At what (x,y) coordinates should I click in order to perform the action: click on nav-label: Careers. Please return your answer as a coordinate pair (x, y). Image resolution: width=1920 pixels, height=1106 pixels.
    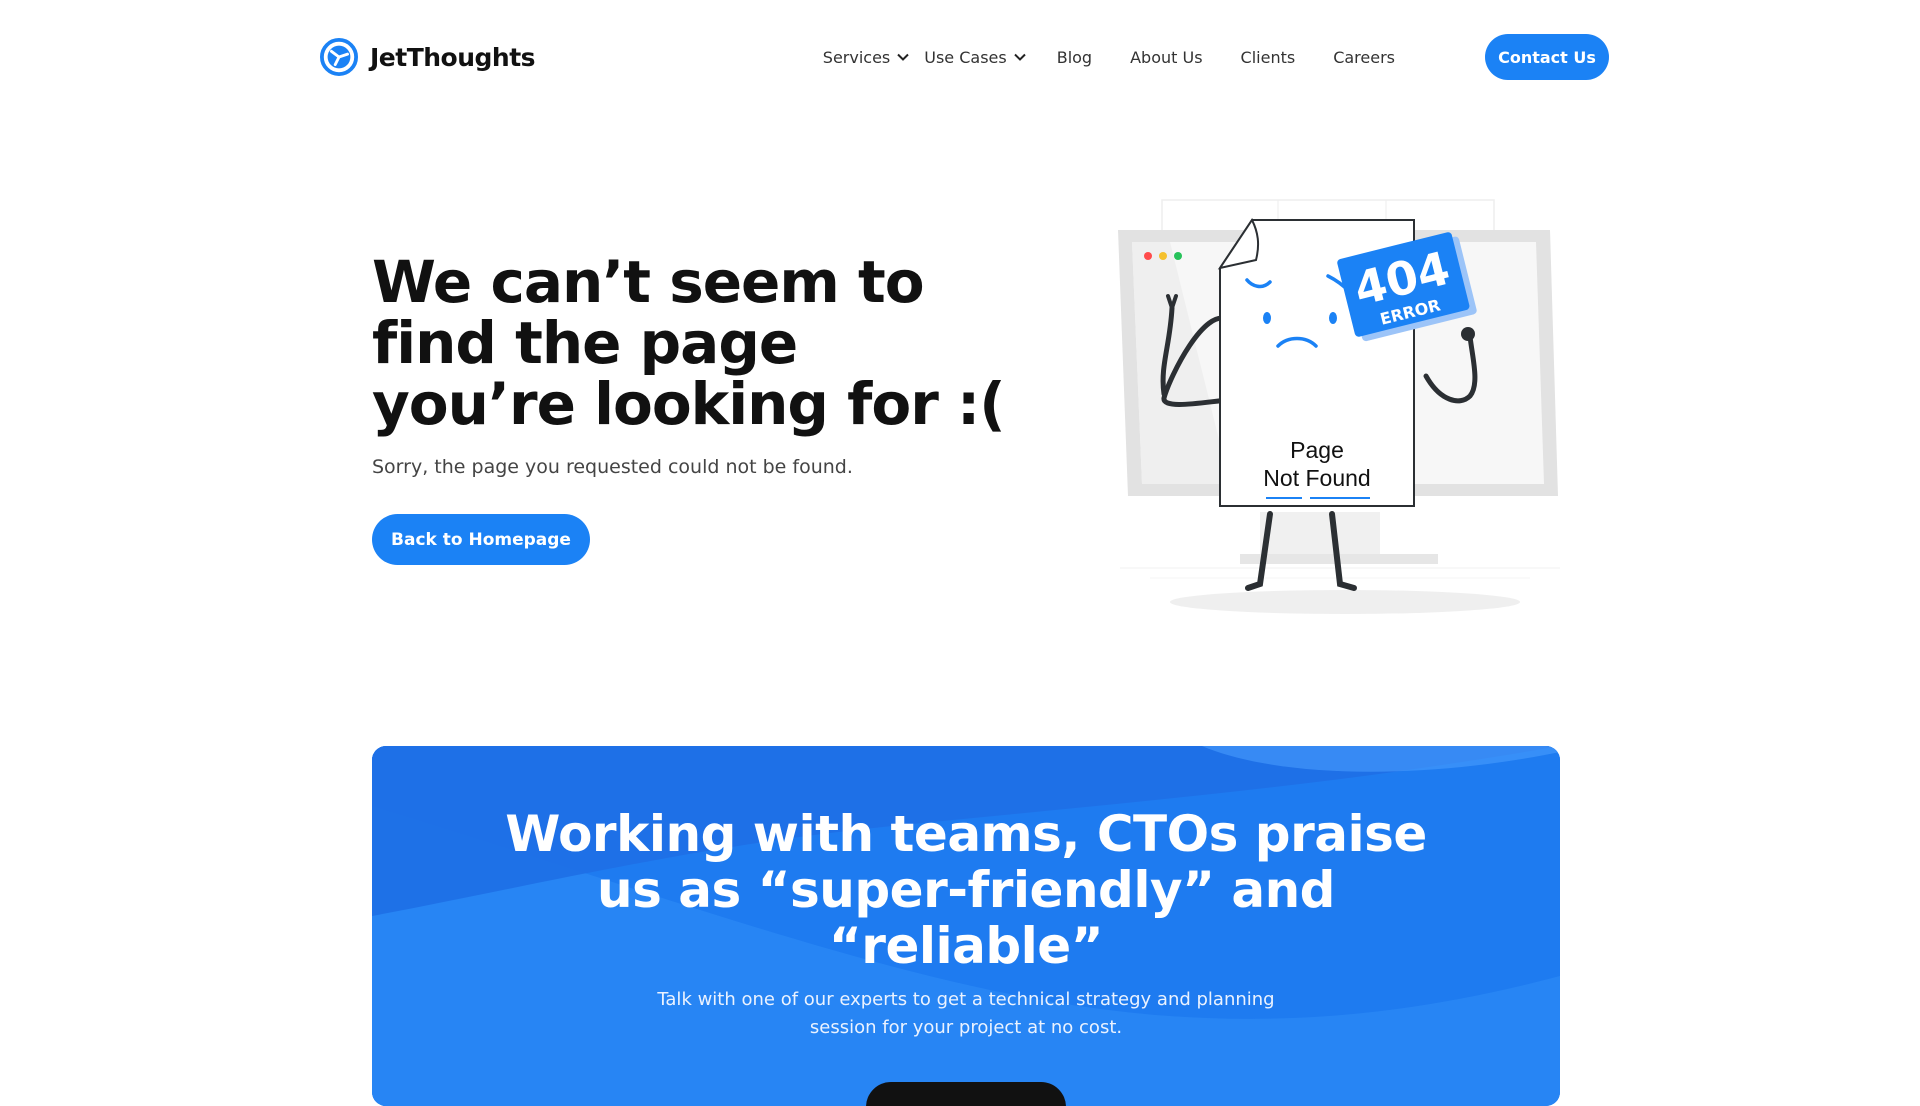
    Looking at the image, I should click on (1364, 57).